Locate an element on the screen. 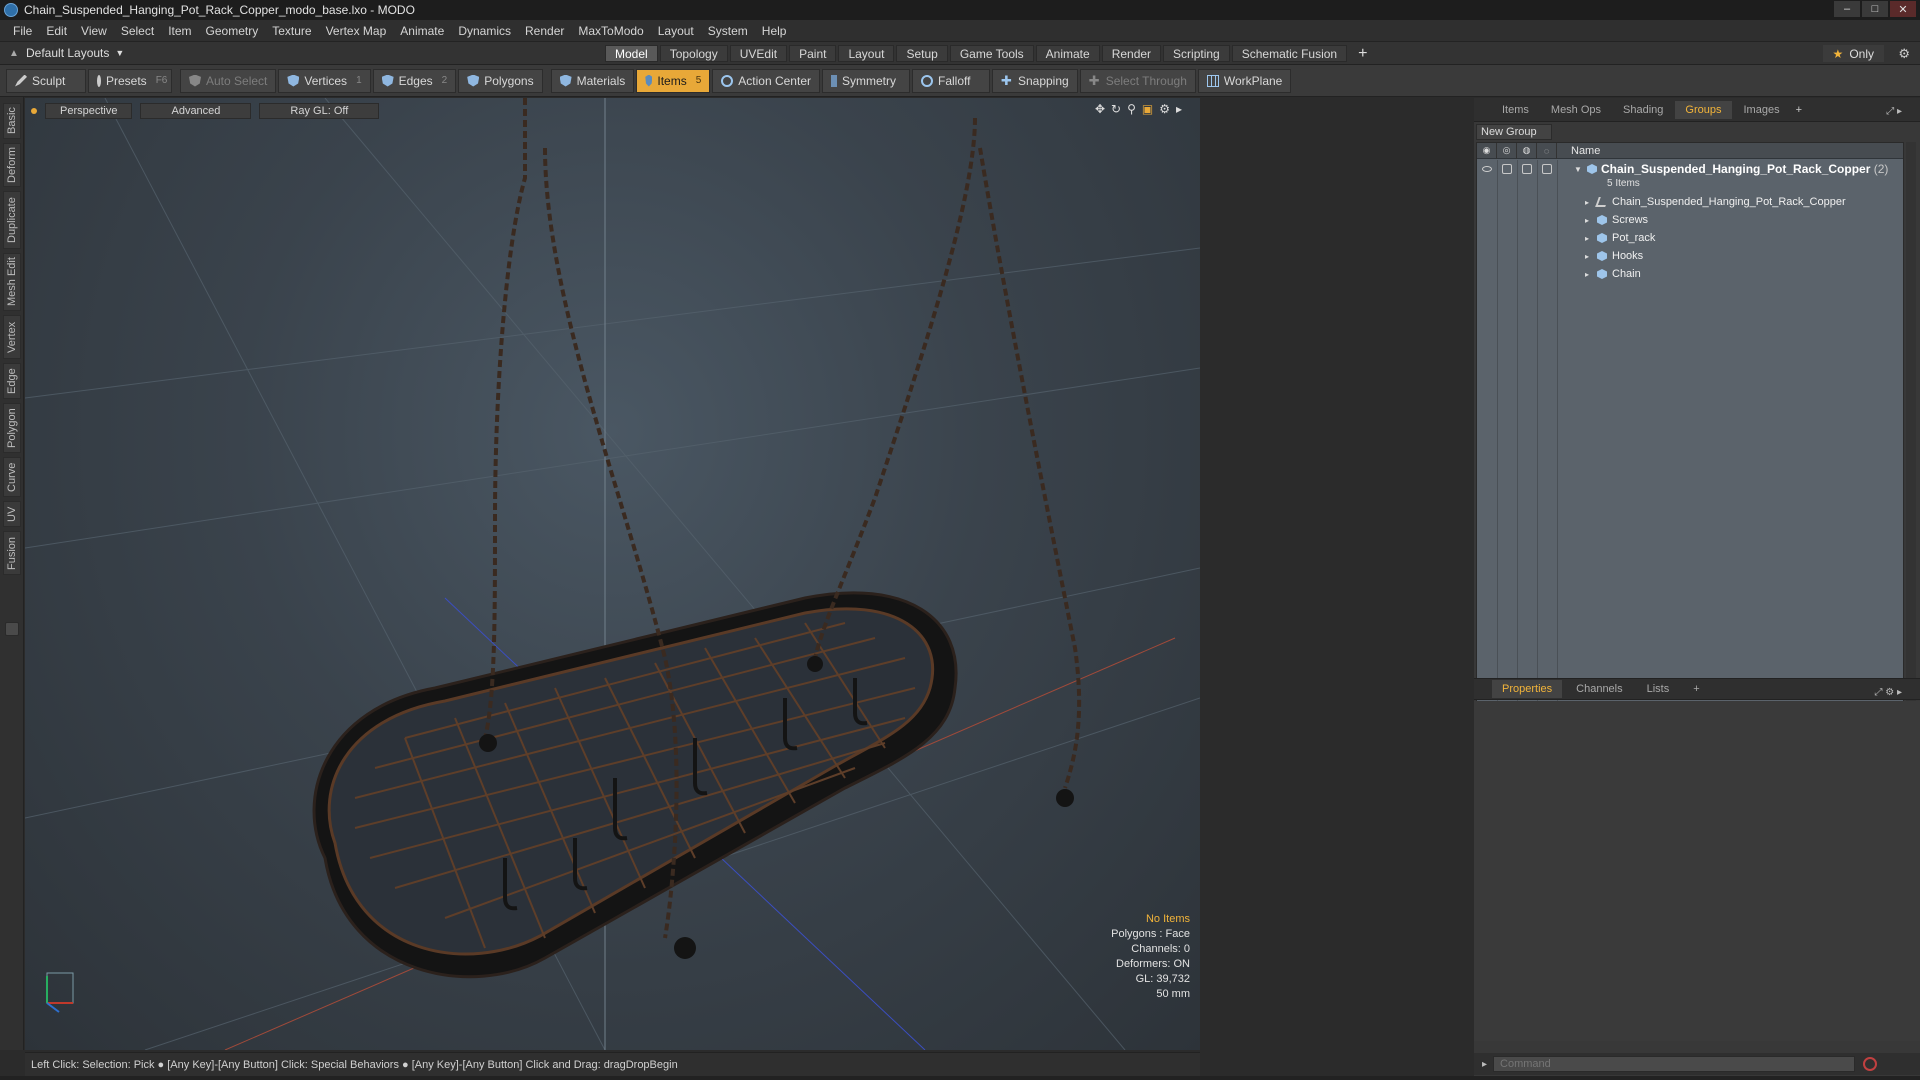 The width and height of the screenshot is (1920, 1080). tab-game-tools: Game Tools is located at coordinates (991, 53).